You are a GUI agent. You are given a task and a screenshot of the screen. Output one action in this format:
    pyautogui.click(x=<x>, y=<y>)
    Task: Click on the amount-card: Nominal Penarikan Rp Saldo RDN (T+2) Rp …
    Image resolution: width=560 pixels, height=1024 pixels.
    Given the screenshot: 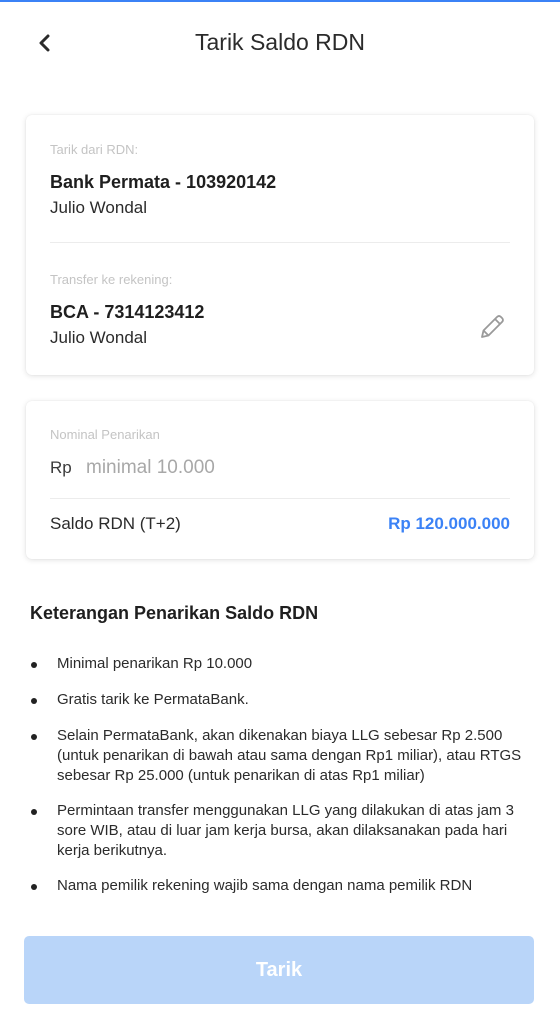 What is the action you would take?
    pyautogui.click(x=280, y=480)
    